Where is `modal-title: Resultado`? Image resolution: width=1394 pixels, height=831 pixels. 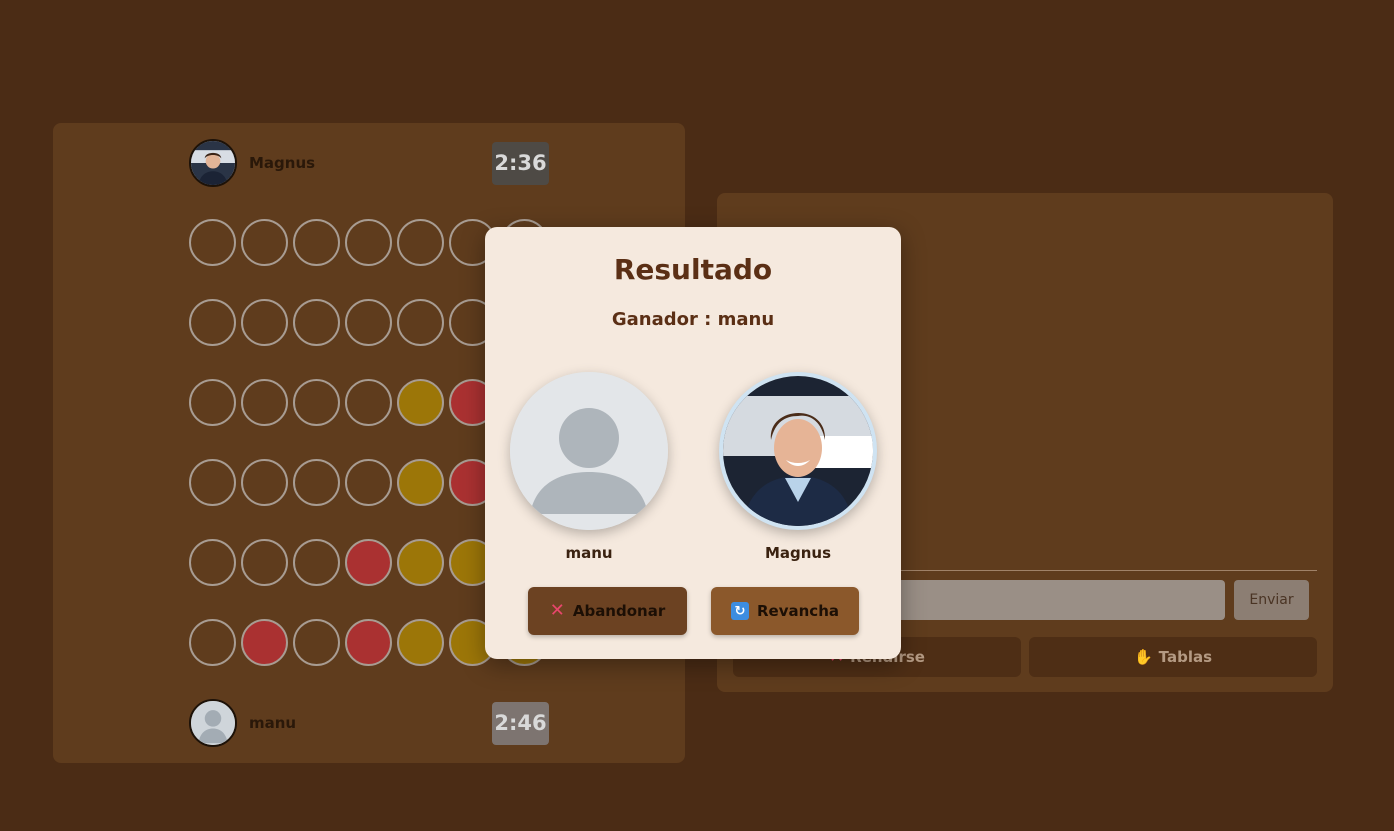
modal-title: Resultado is located at coordinates (693, 269).